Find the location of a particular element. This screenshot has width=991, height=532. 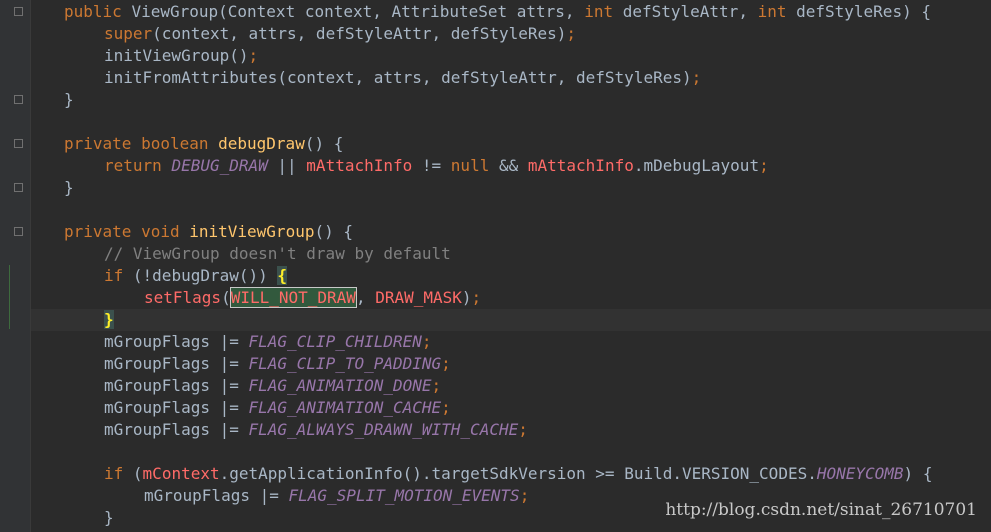

code-line: private void initViewGroup() { is located at coordinates (208, 232).